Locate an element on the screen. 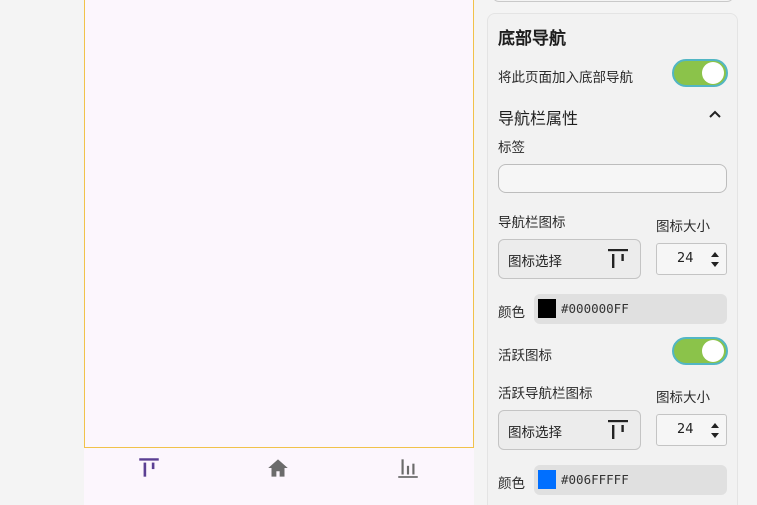 The width and height of the screenshot is (757, 505). icon-size-value: 24 is located at coordinates (685, 258).